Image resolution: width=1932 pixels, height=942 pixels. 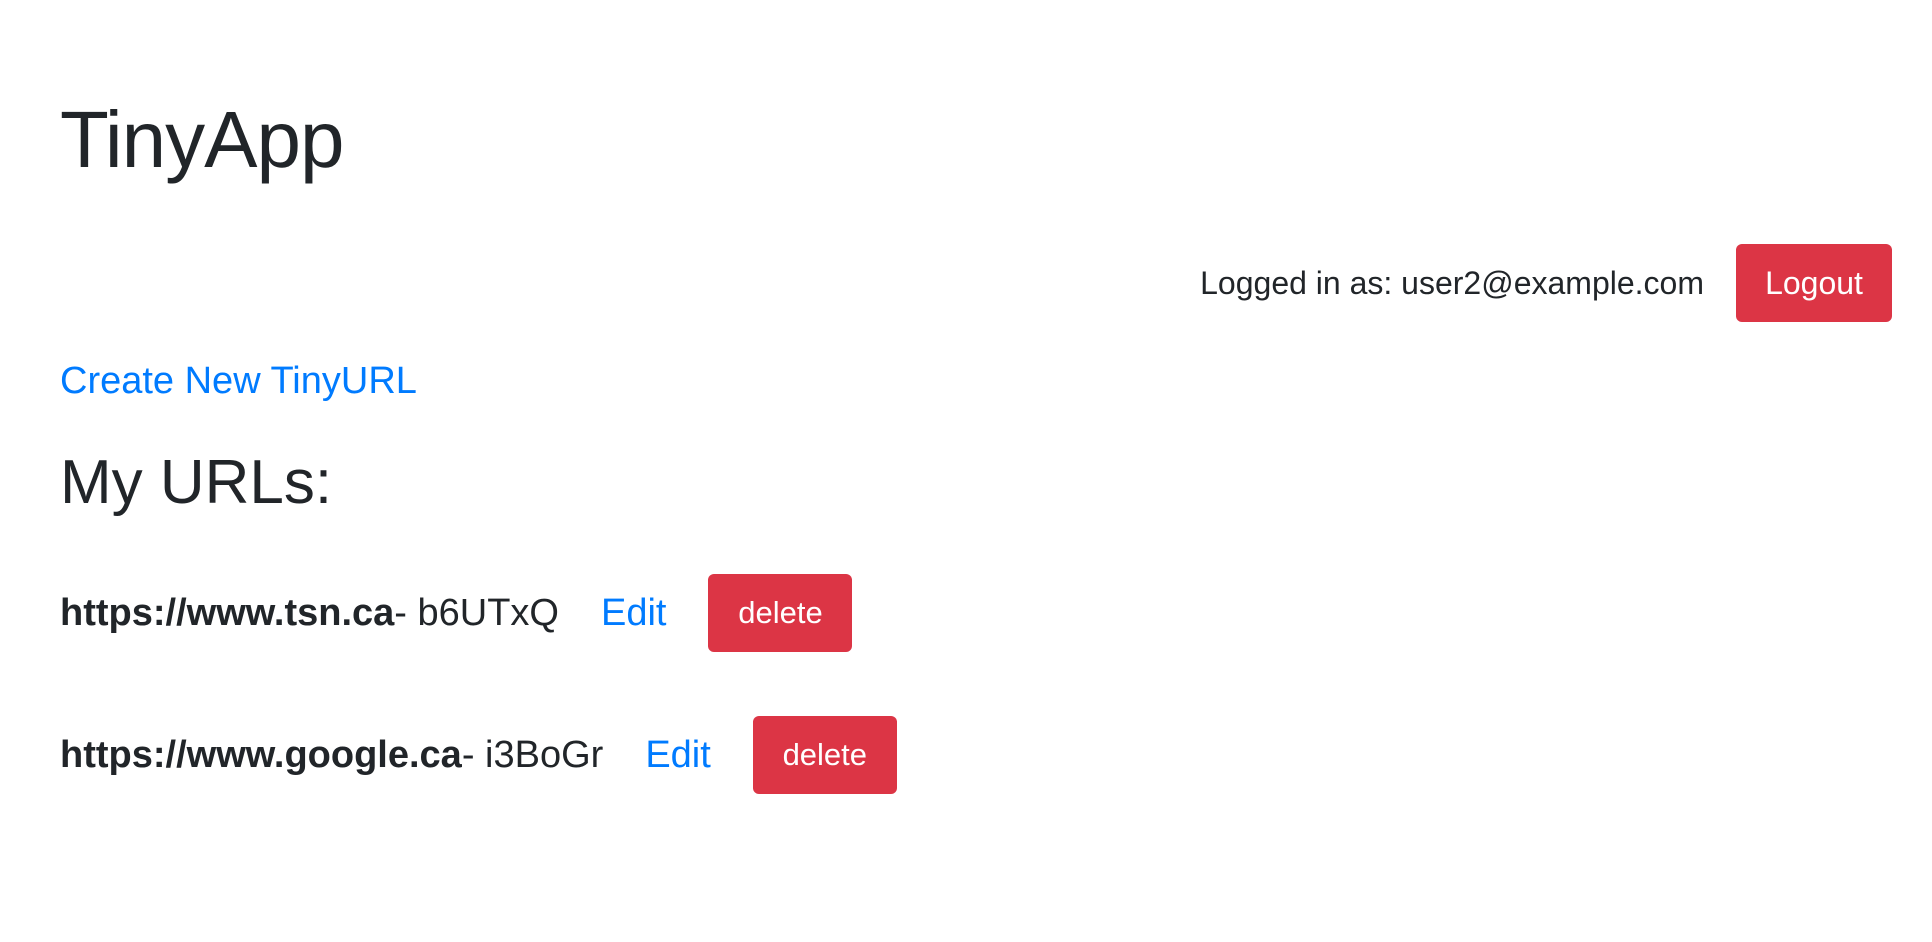 What do you see at coordinates (532, 754) in the screenshot?
I see `short-url-id: - i3BoGr` at bounding box center [532, 754].